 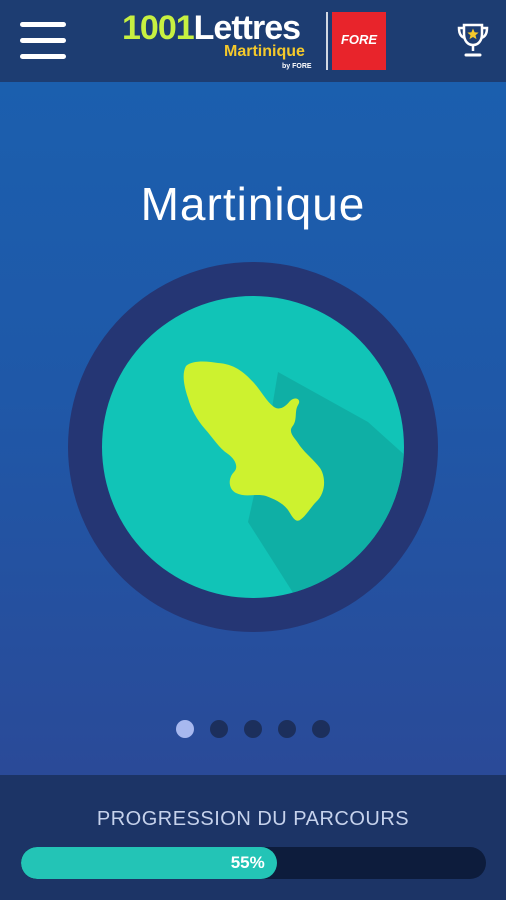 What do you see at coordinates (158, 28) in the screenshot?
I see `logo-number: 1001` at bounding box center [158, 28].